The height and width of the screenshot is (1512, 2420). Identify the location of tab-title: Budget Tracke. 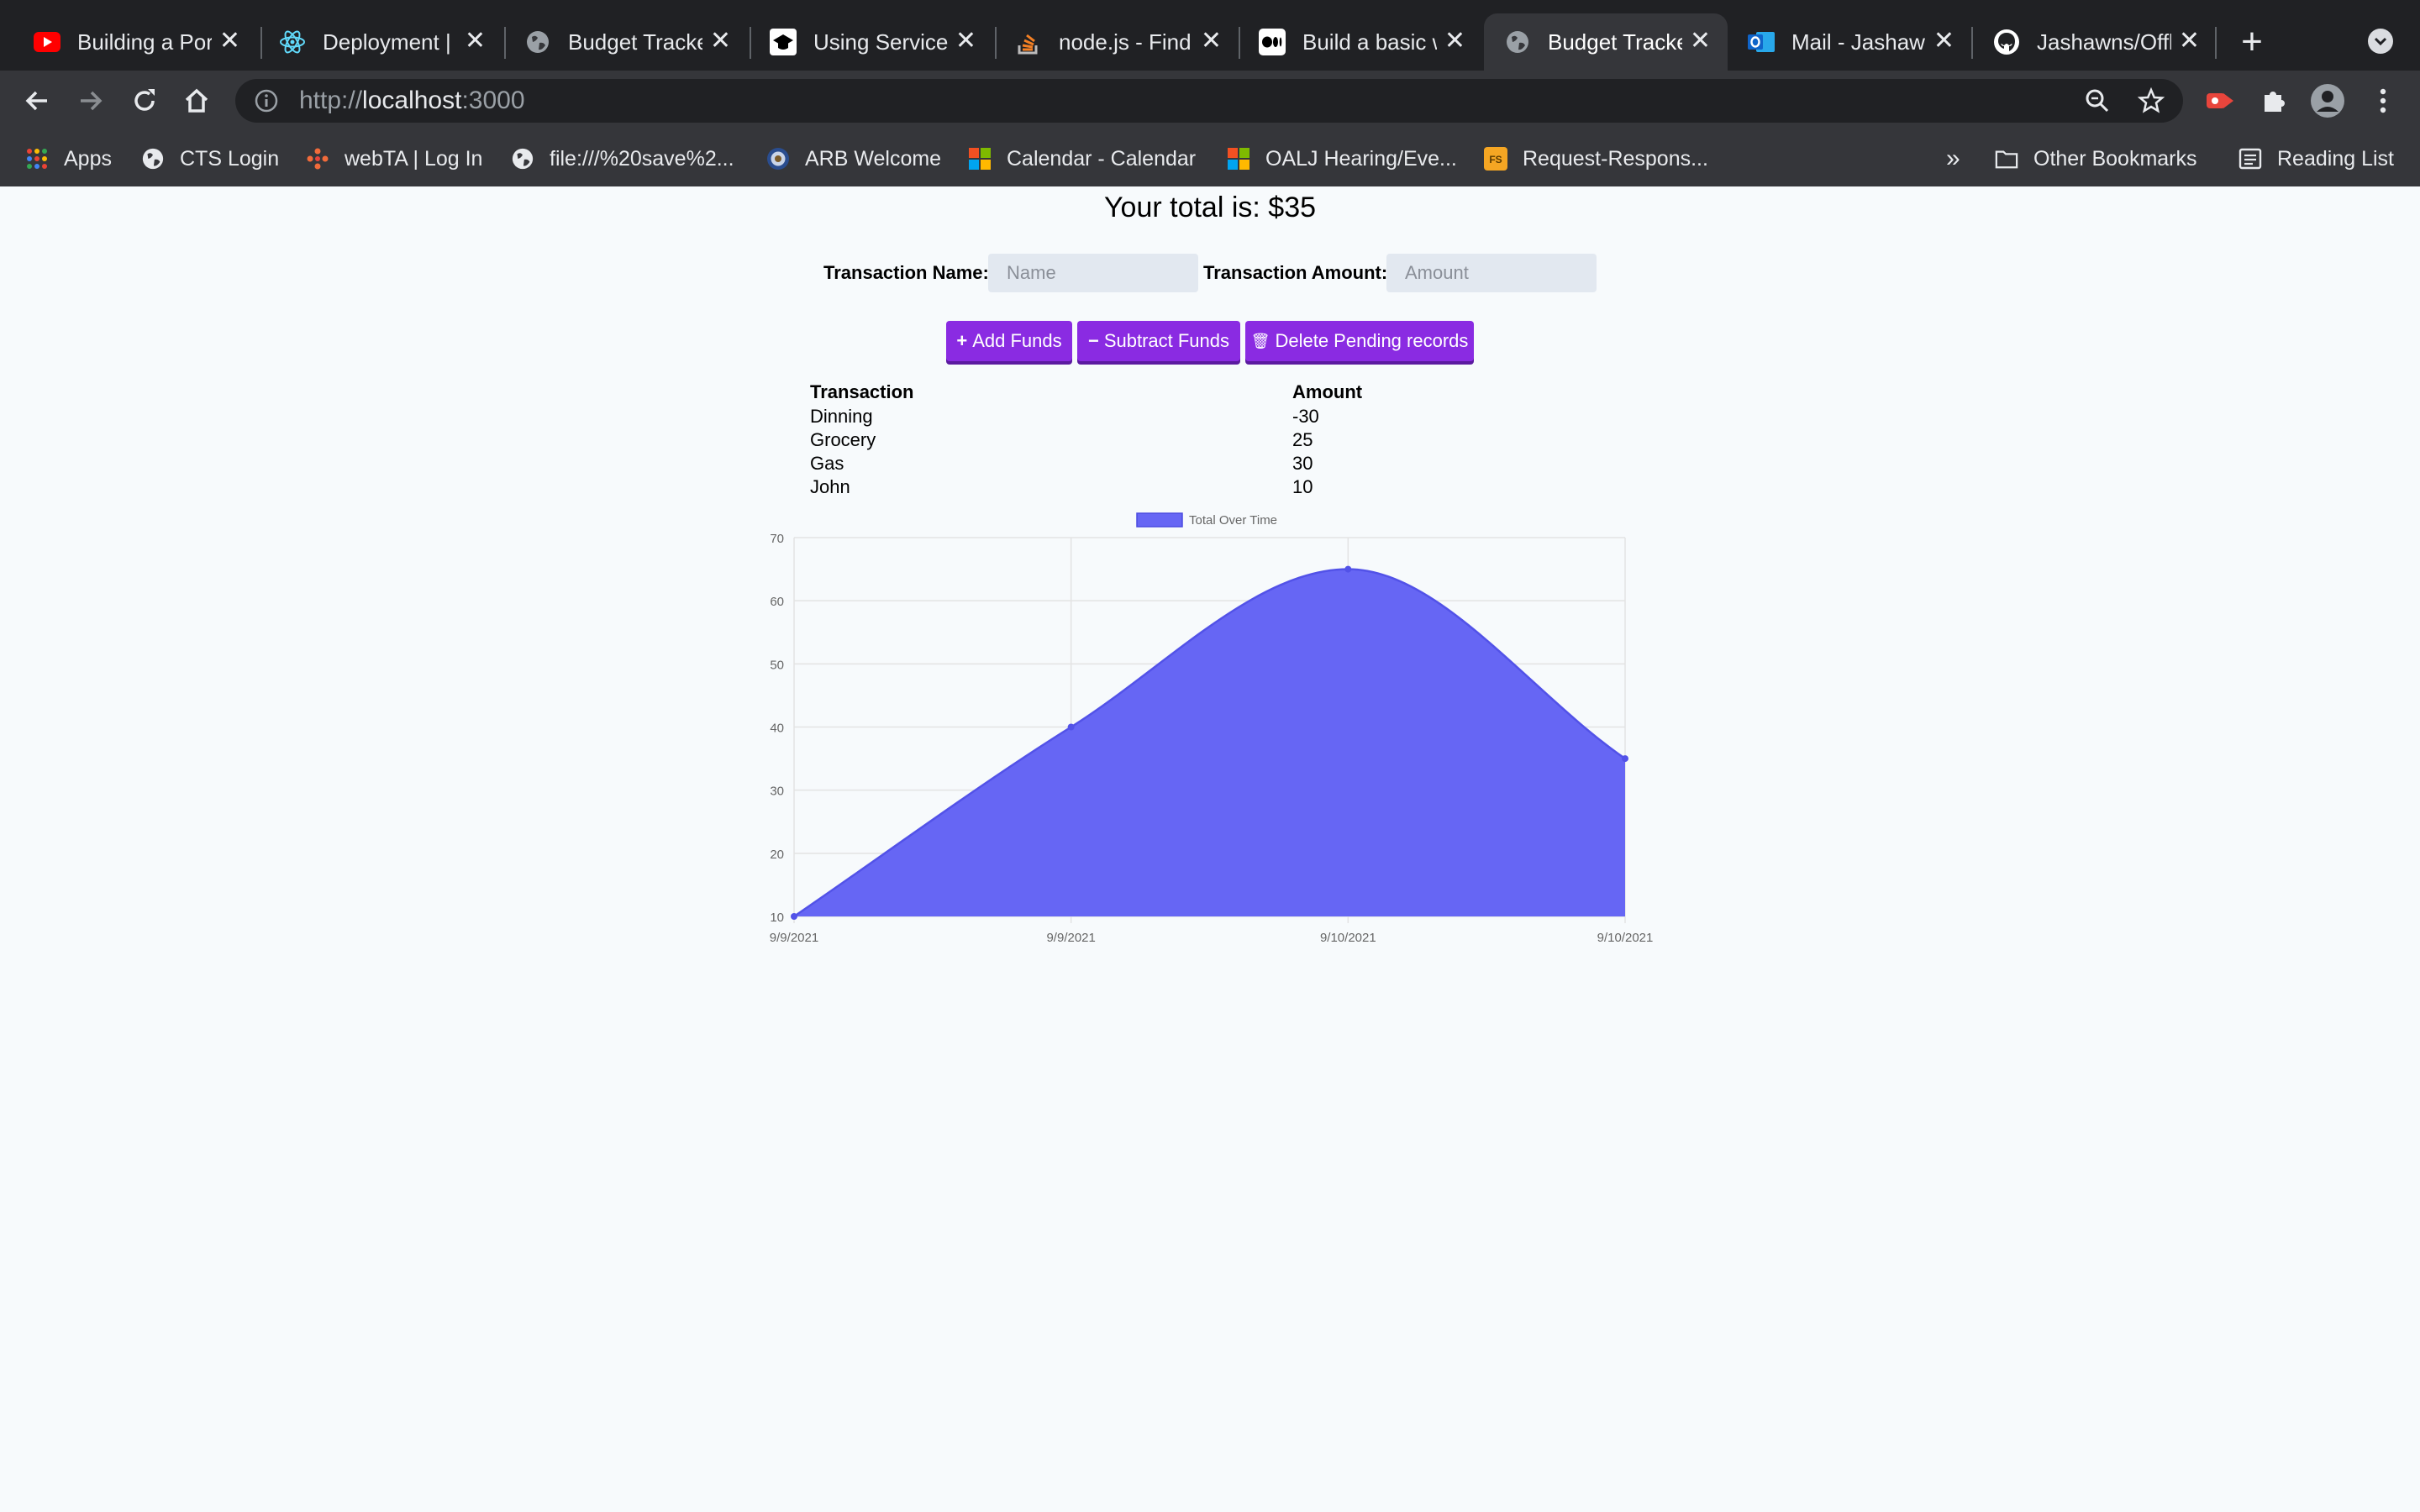
(635, 42).